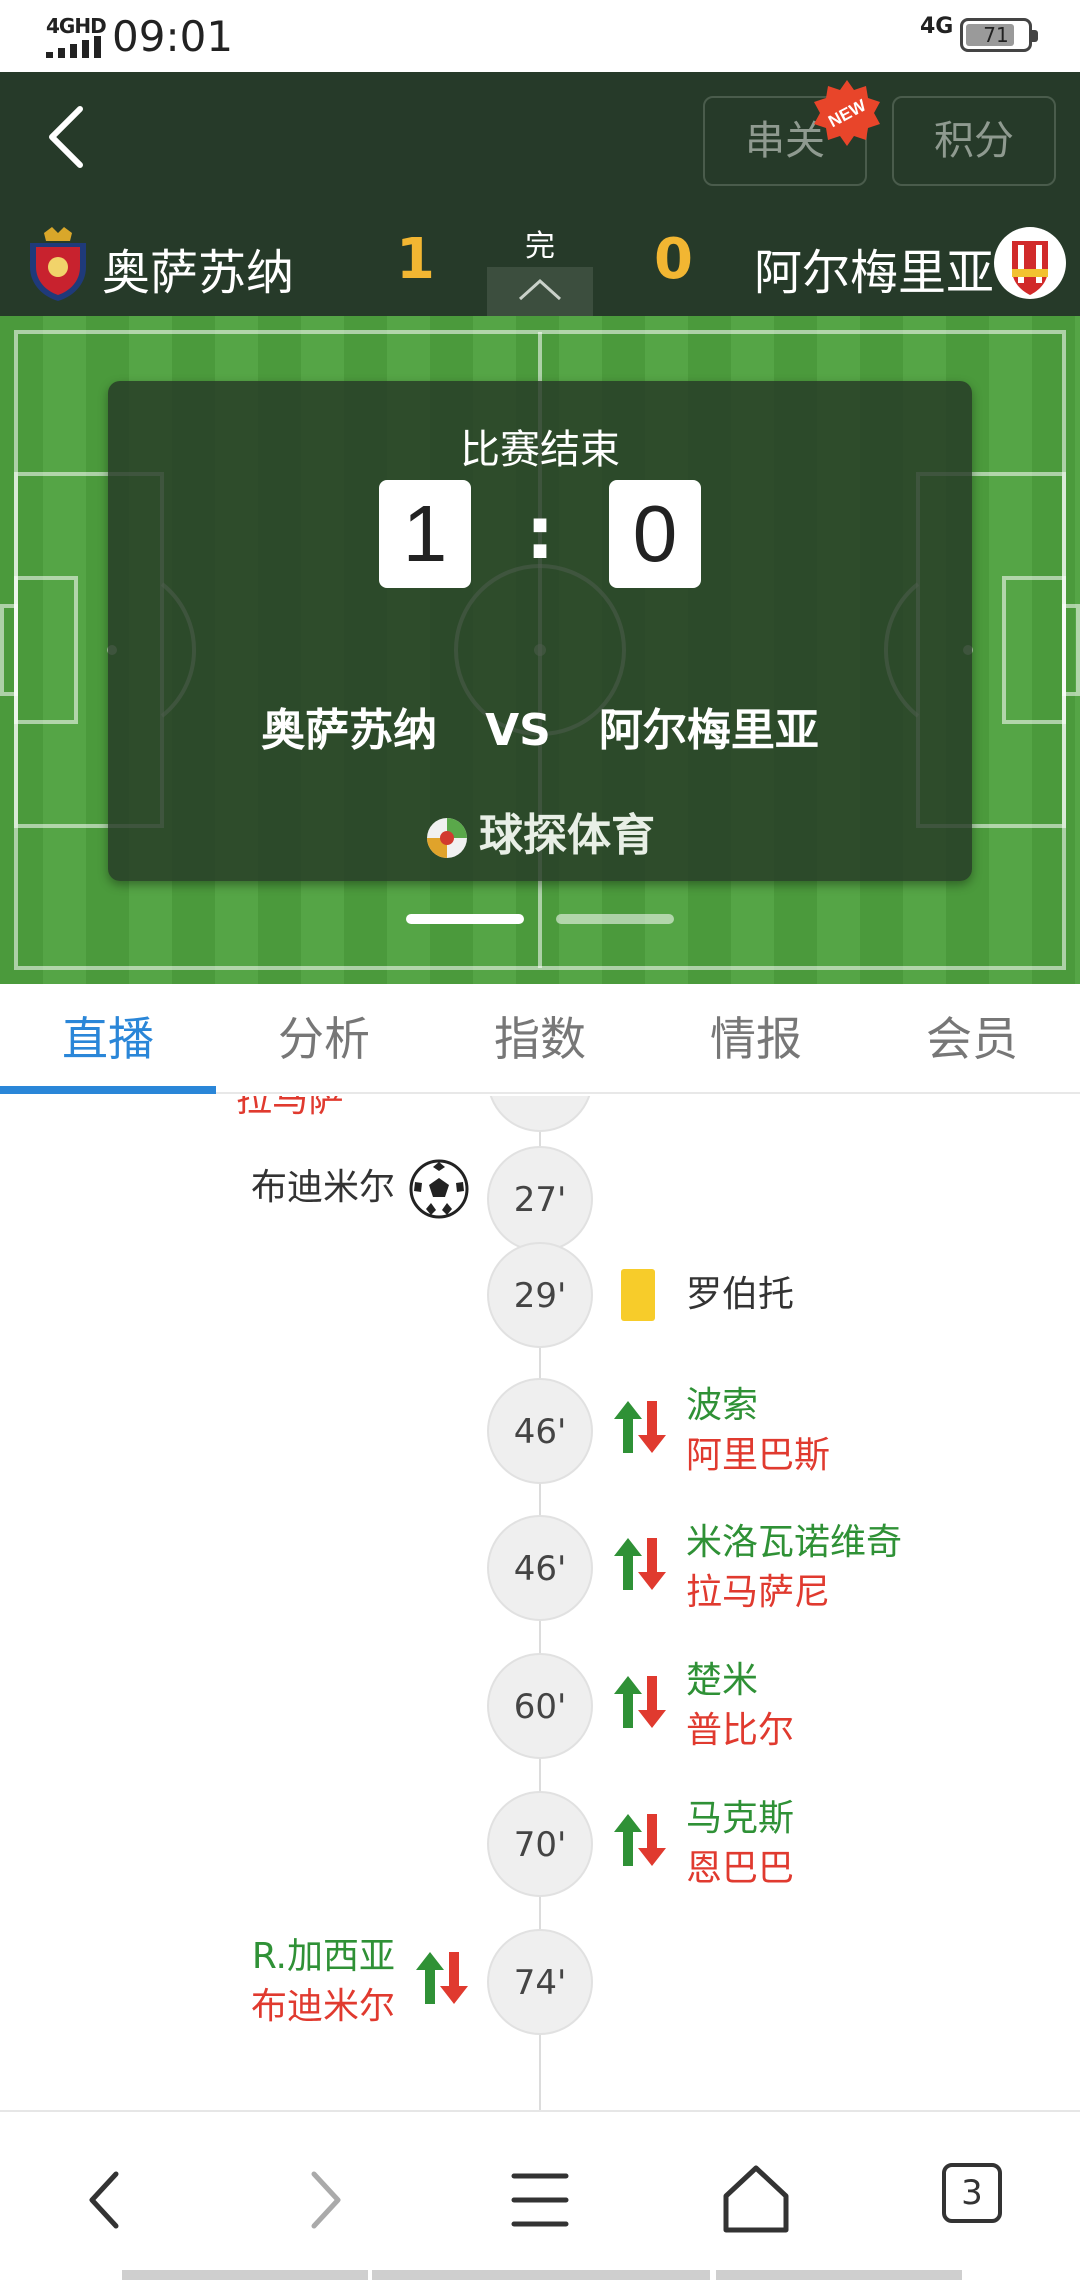 This screenshot has width=1080, height=2280. I want to click on battery-icon: 71, so click(999, 35).